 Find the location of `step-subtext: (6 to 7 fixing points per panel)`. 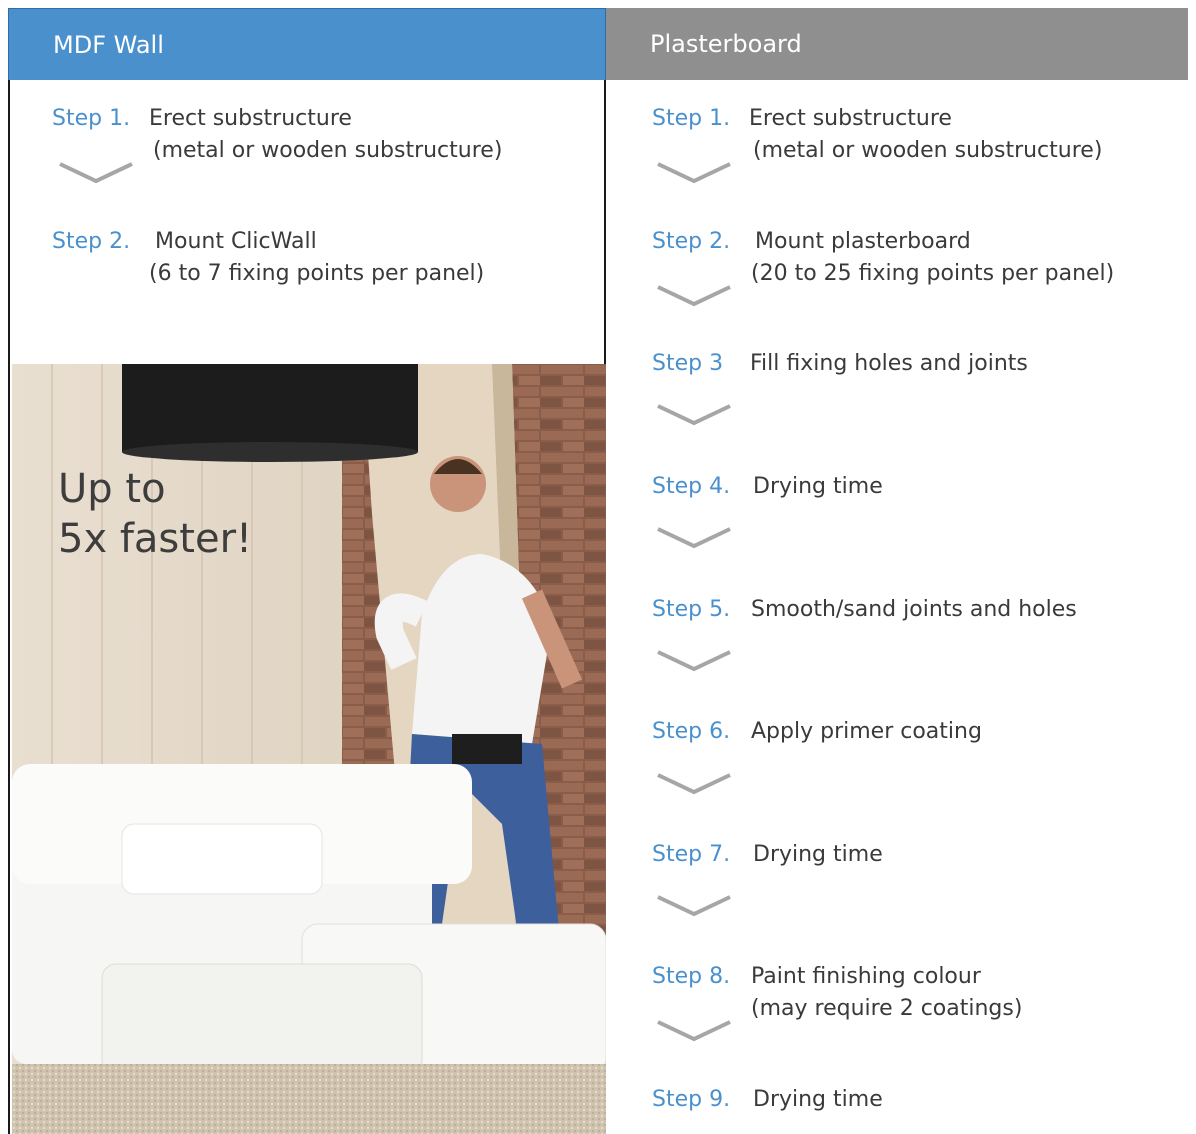

step-subtext: (6 to 7 fixing points per panel) is located at coordinates (317, 273).